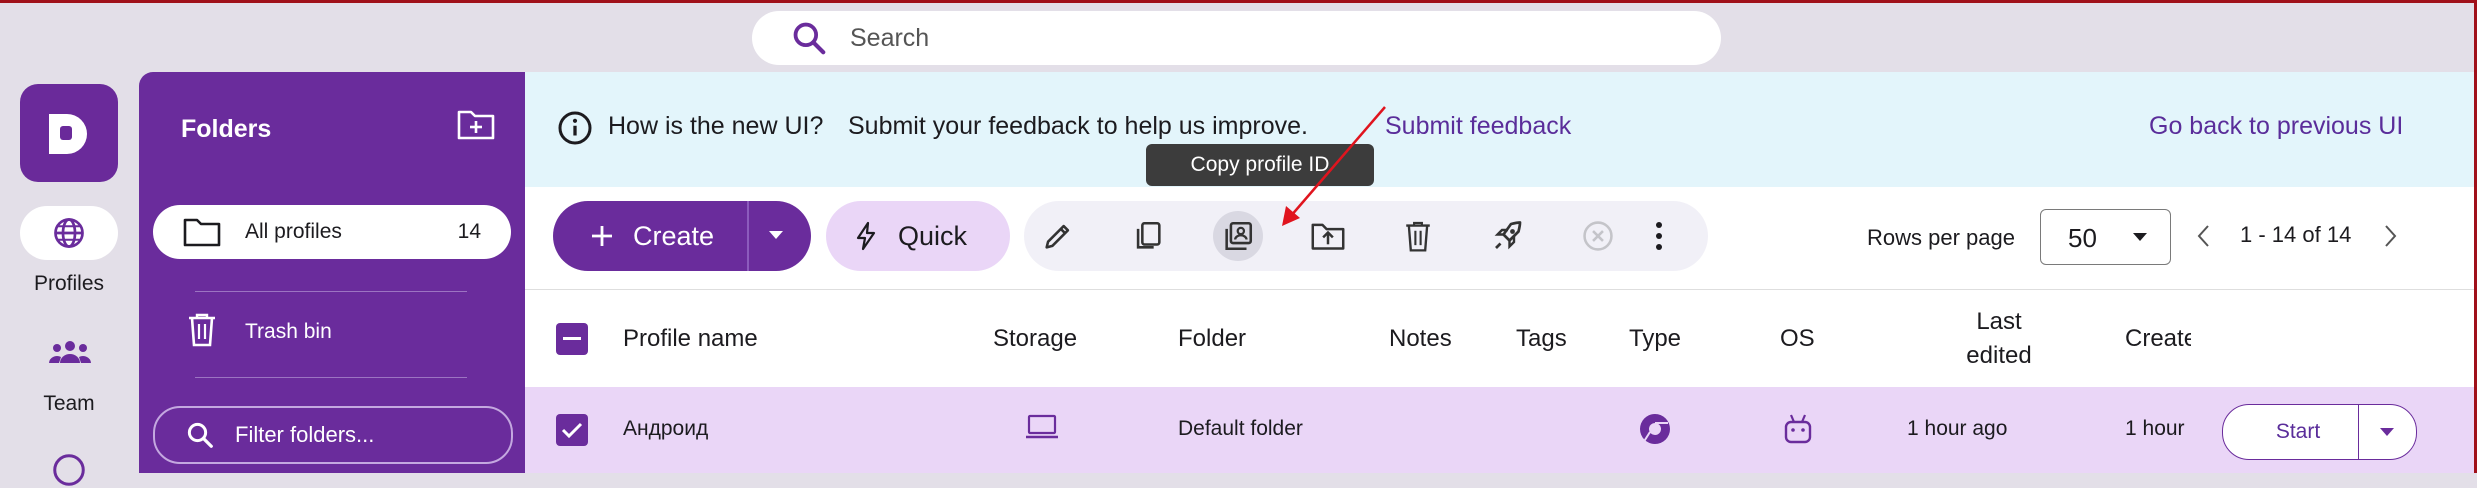 This screenshot has width=2477, height=488. I want to click on folder-item-label: All profiles, so click(293, 231).